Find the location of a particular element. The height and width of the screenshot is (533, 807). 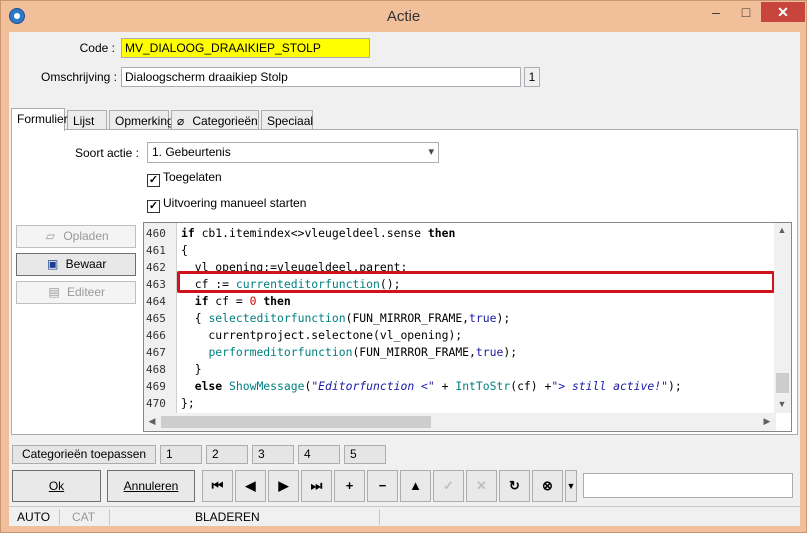

scroll-left-icon: ◀ is located at coordinates (152, 421).